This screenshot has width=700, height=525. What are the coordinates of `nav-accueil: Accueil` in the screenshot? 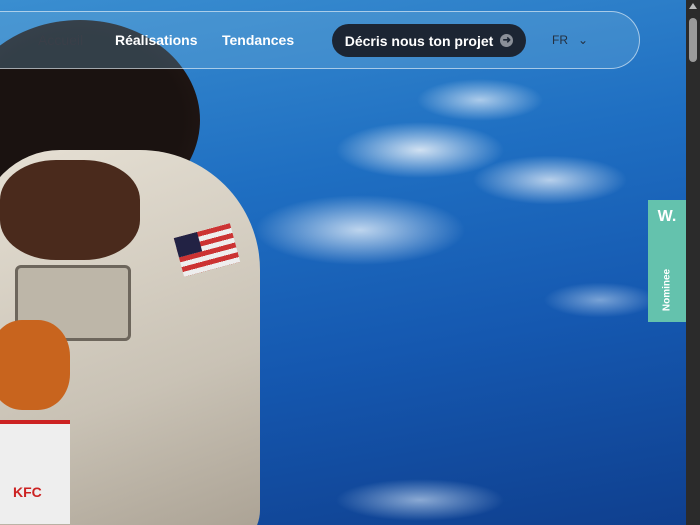 It's located at (60, 40).